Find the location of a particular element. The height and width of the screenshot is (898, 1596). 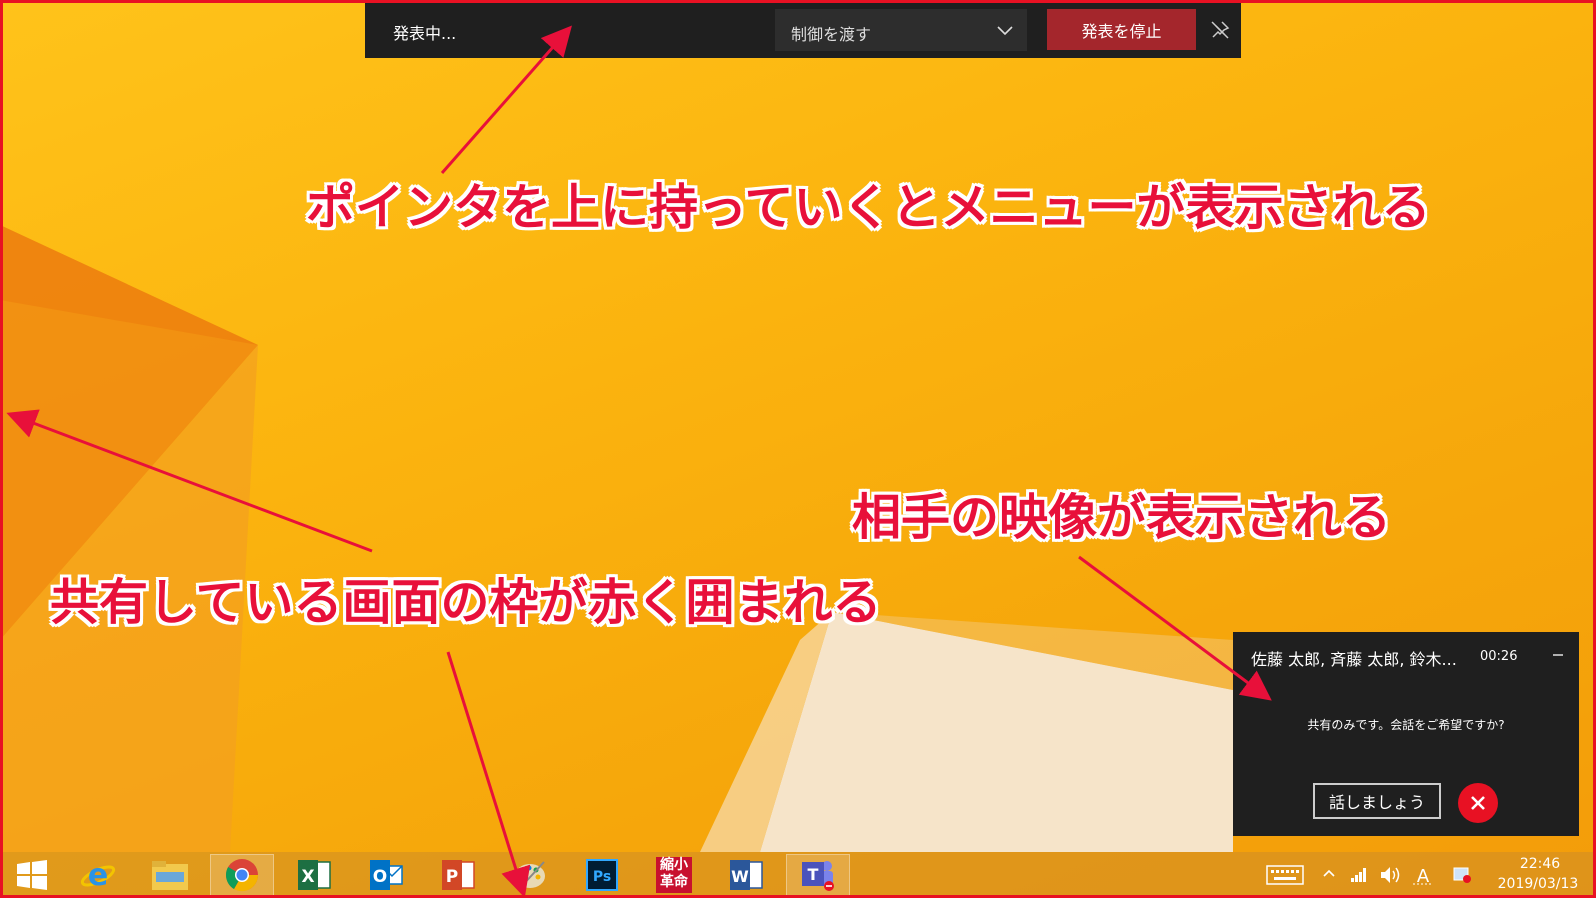

annotation-red-border: 共有している画面の枠が赤く囲まれる is located at coordinates (466, 602).